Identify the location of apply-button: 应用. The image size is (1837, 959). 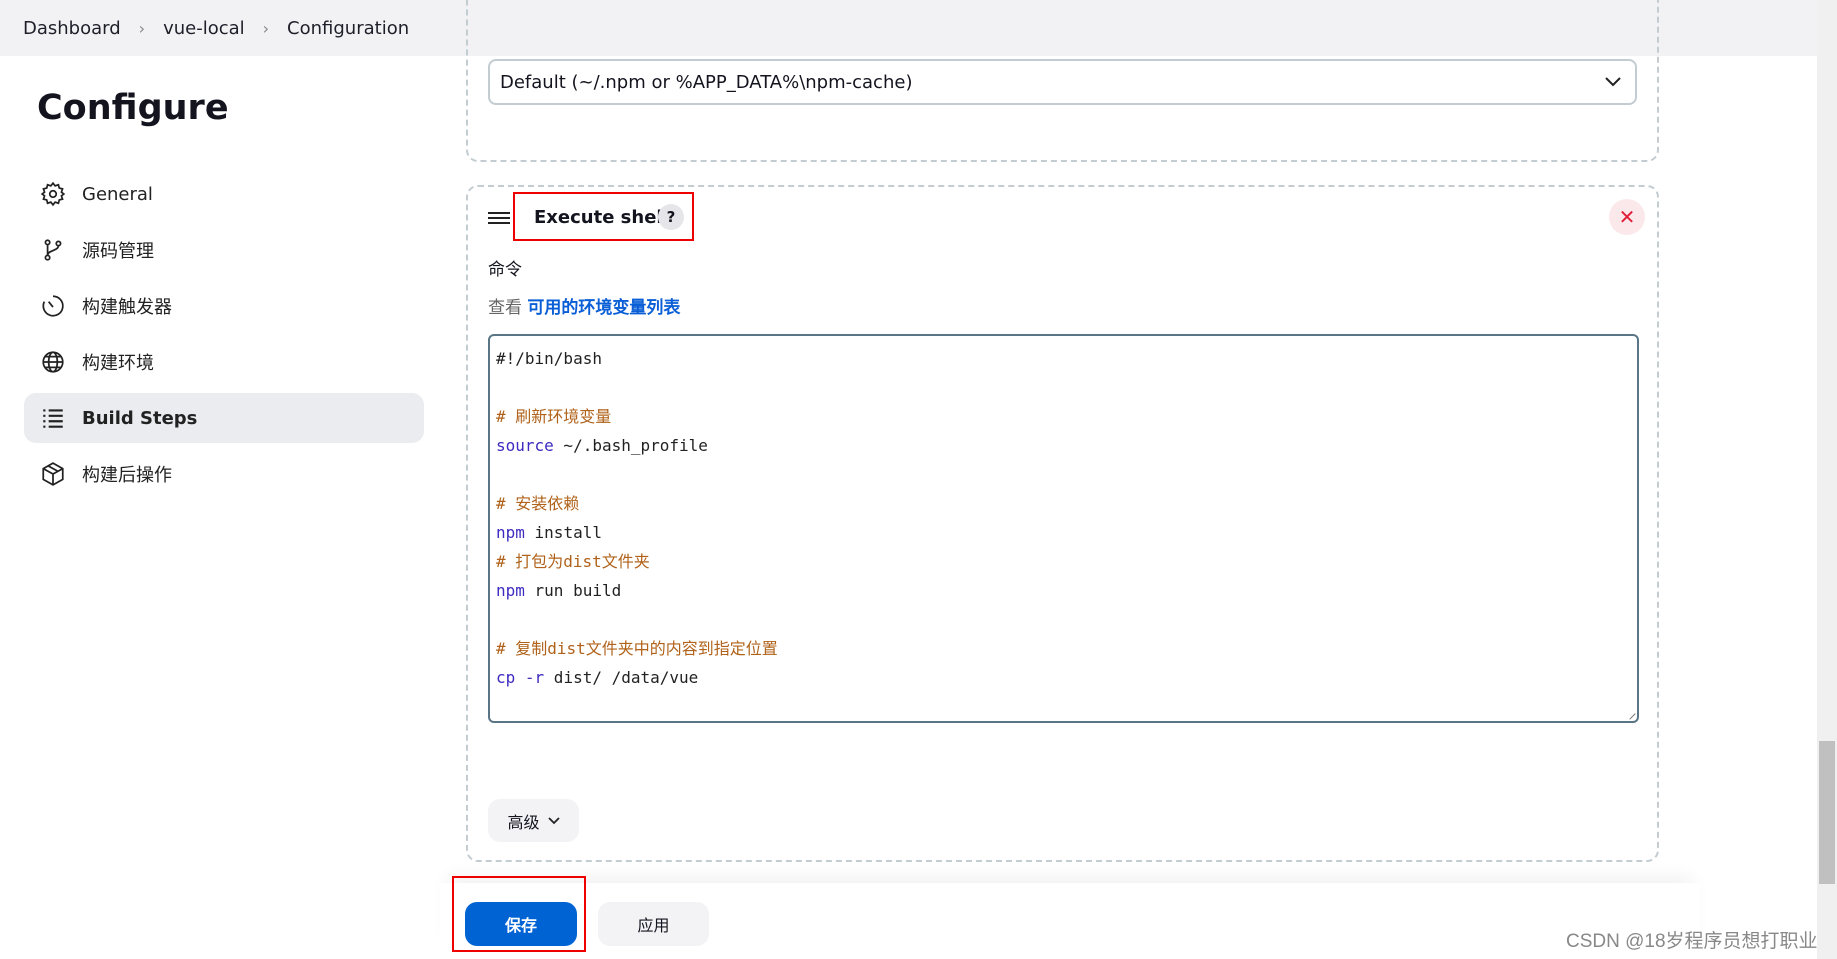
(653, 924).